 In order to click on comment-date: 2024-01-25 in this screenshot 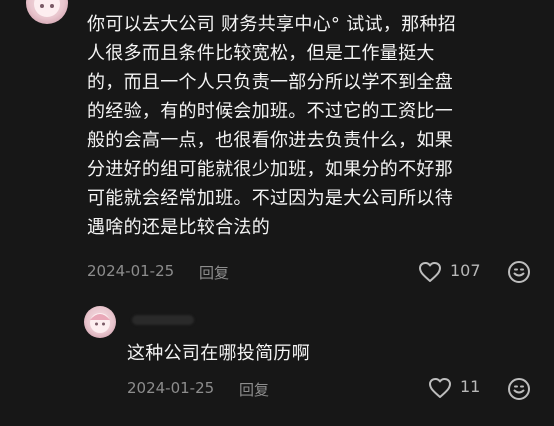, I will do `click(131, 271)`.